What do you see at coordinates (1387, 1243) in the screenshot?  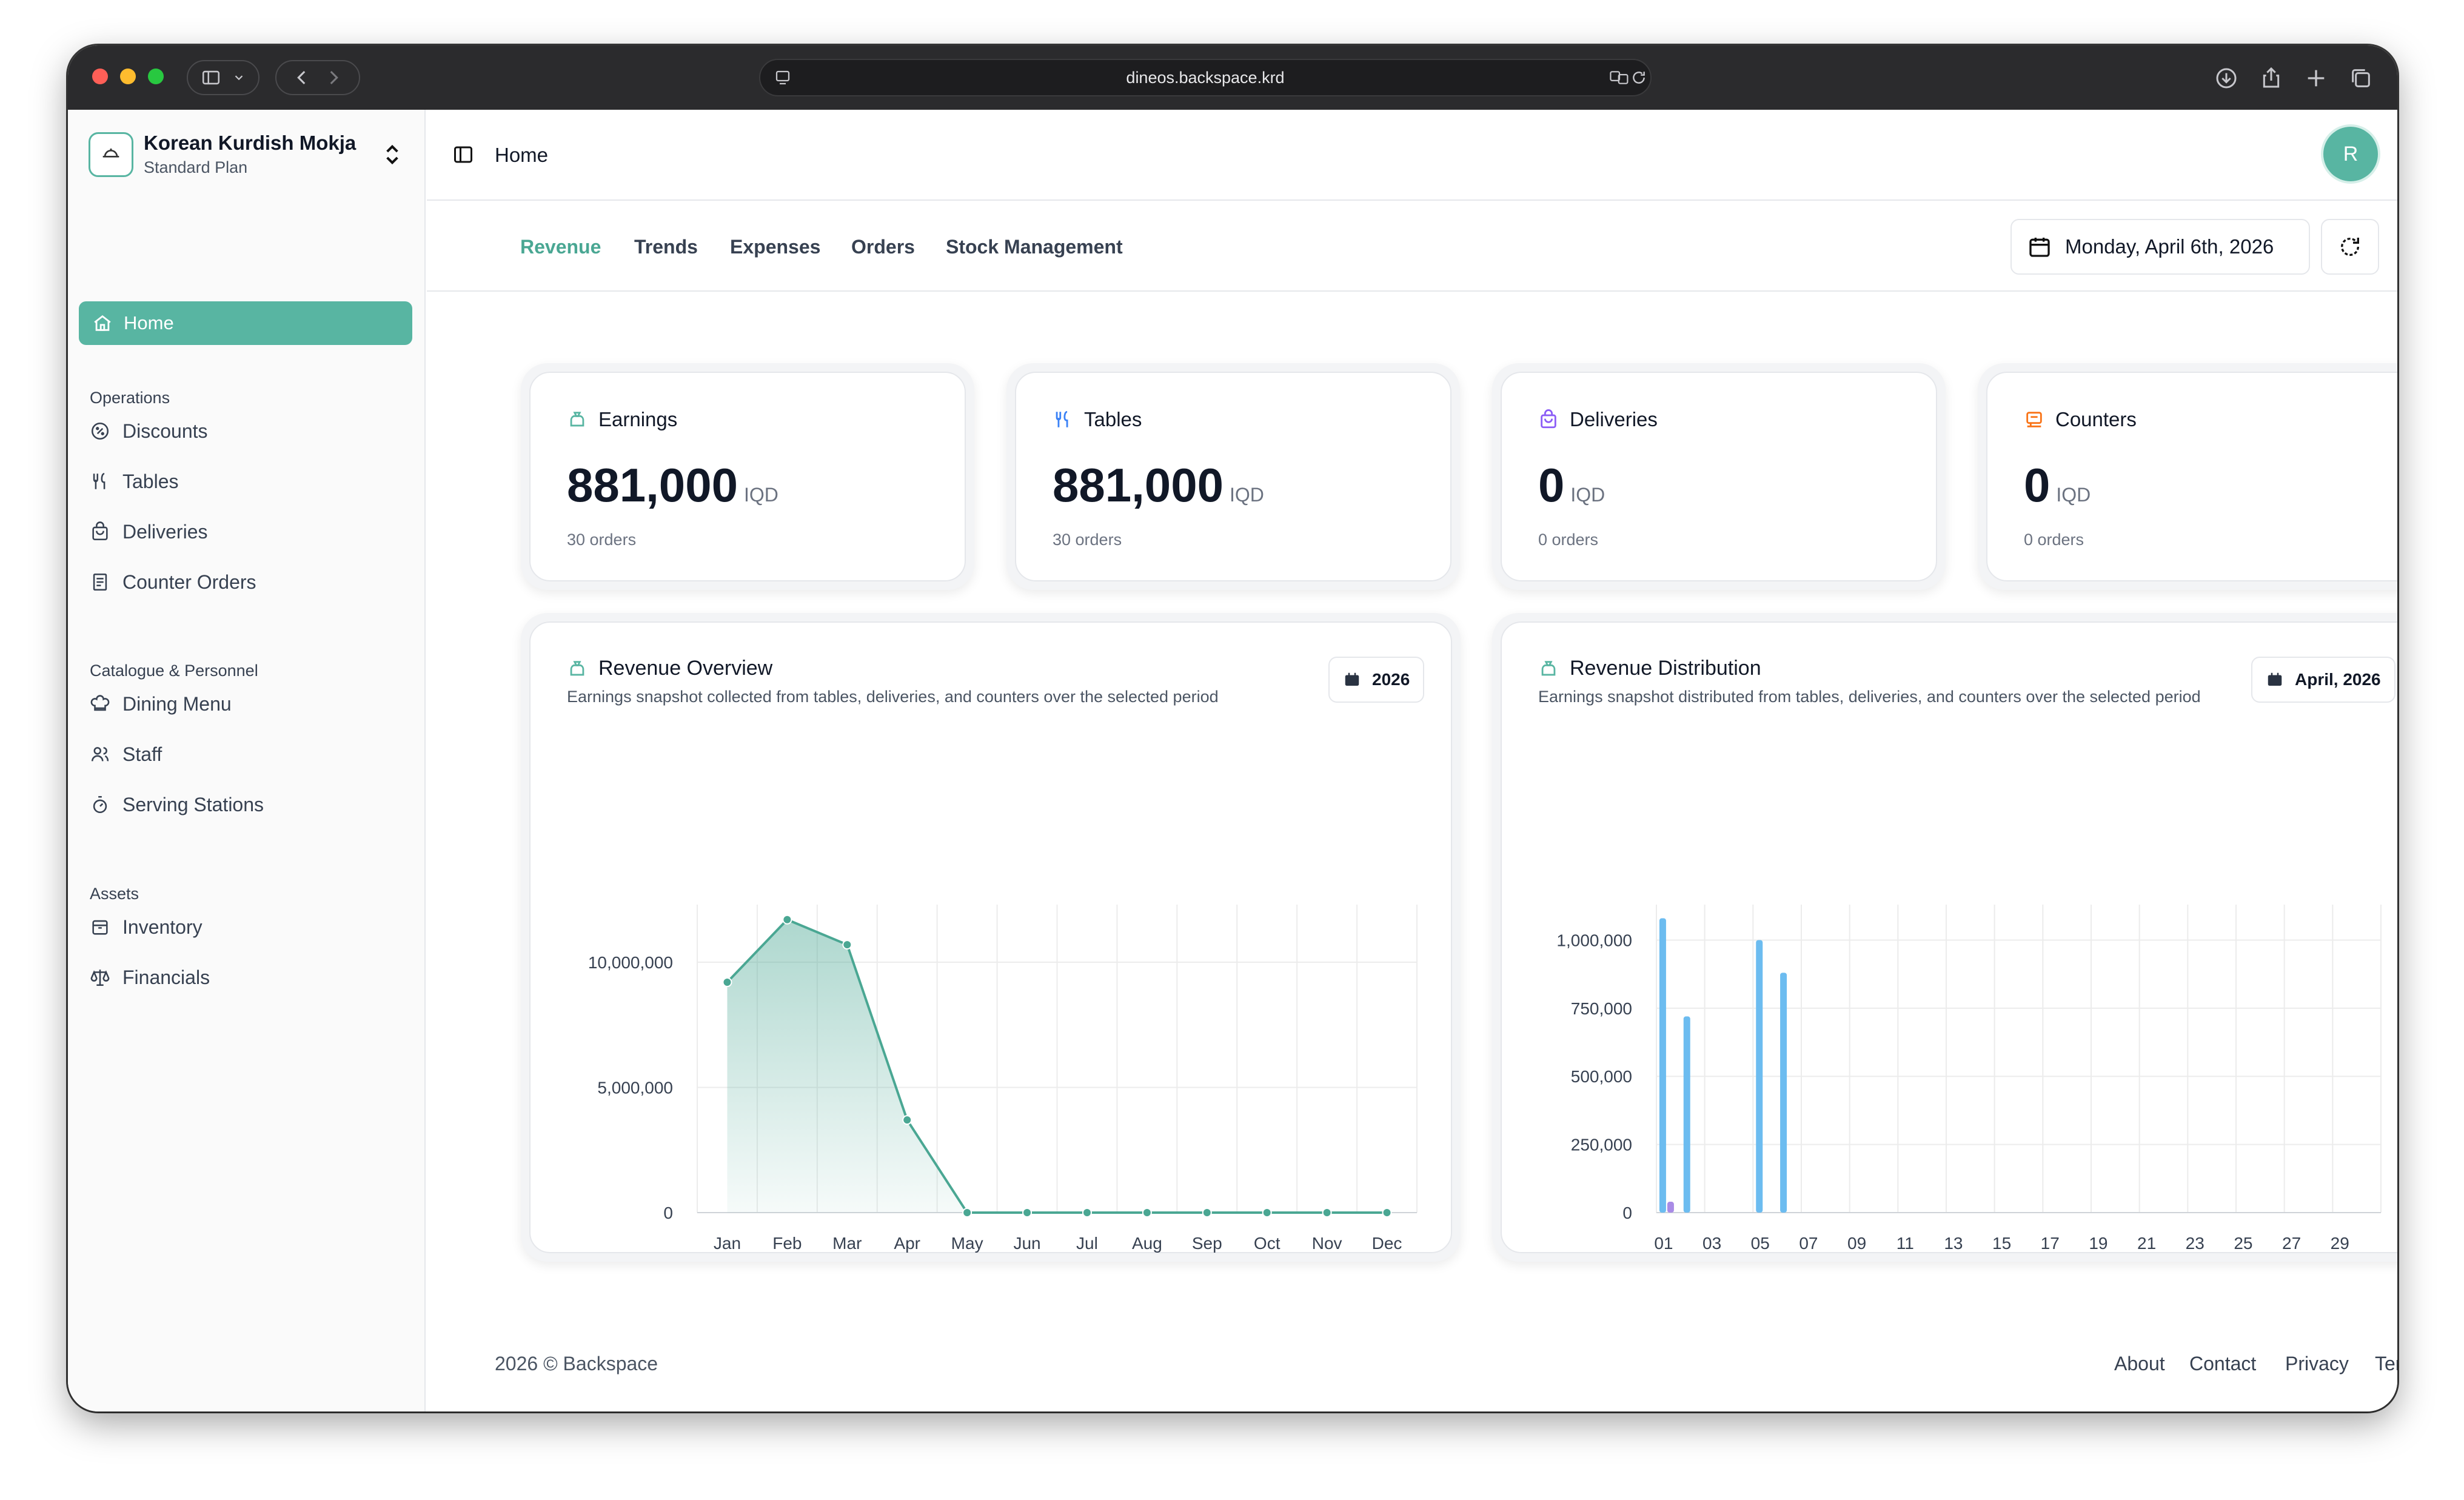 I see `x-tick-label: Dec` at bounding box center [1387, 1243].